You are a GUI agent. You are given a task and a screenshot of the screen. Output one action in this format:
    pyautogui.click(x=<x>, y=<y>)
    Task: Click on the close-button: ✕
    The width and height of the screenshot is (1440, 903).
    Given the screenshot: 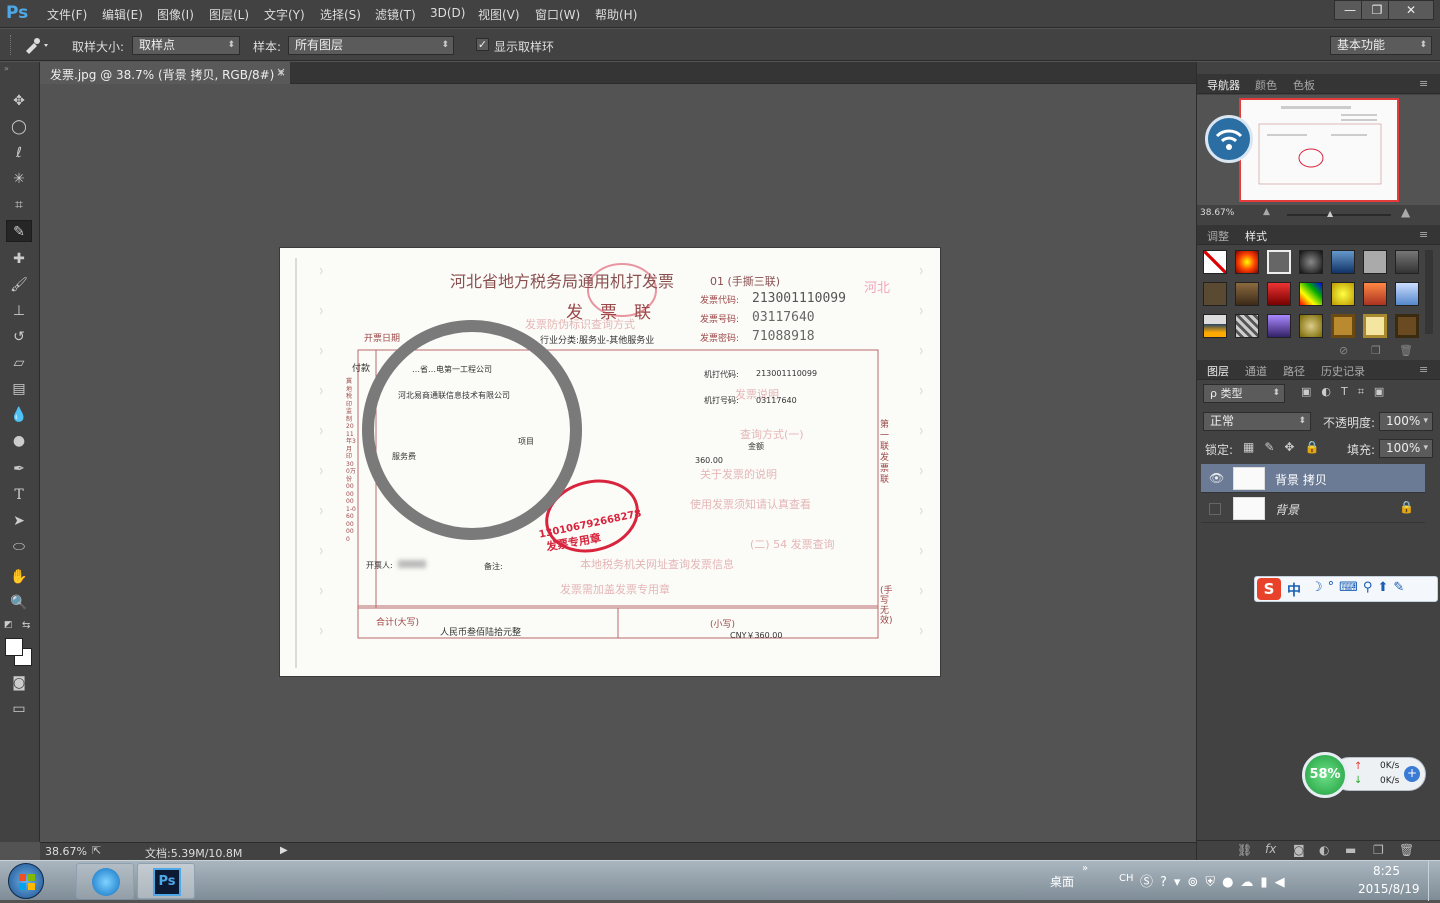 What is the action you would take?
    pyautogui.click(x=1411, y=10)
    